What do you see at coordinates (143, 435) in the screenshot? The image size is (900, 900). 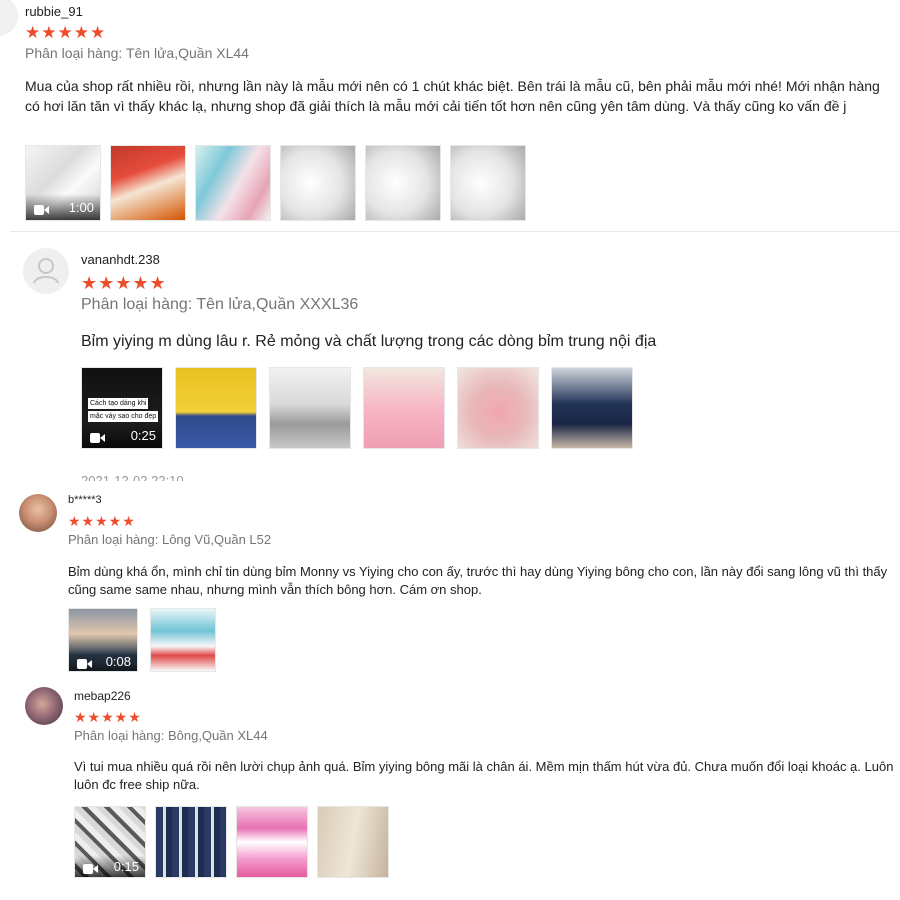 I see `video-duration: 0:25` at bounding box center [143, 435].